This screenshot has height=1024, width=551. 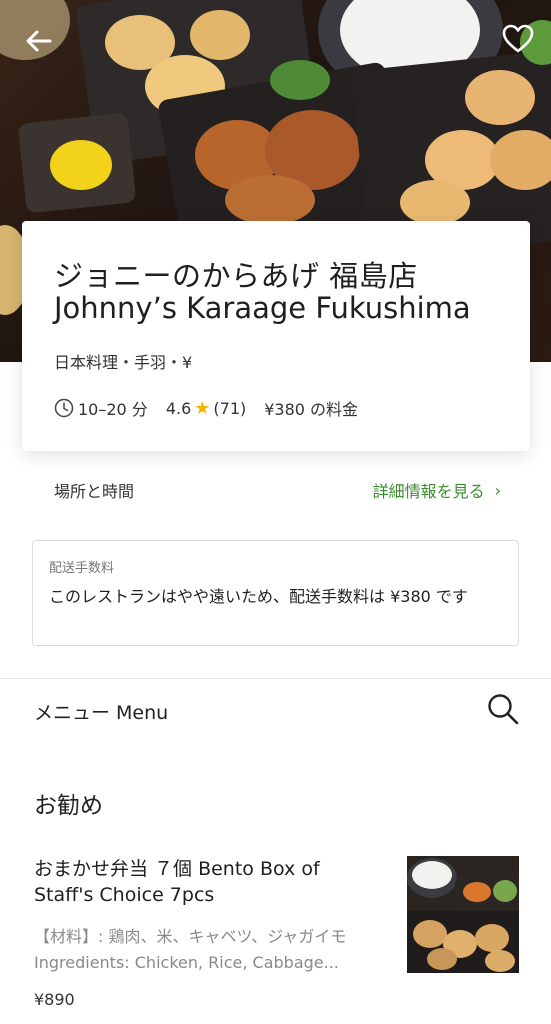 What do you see at coordinates (432, 875) in the screenshot?
I see `thumb-rice` at bounding box center [432, 875].